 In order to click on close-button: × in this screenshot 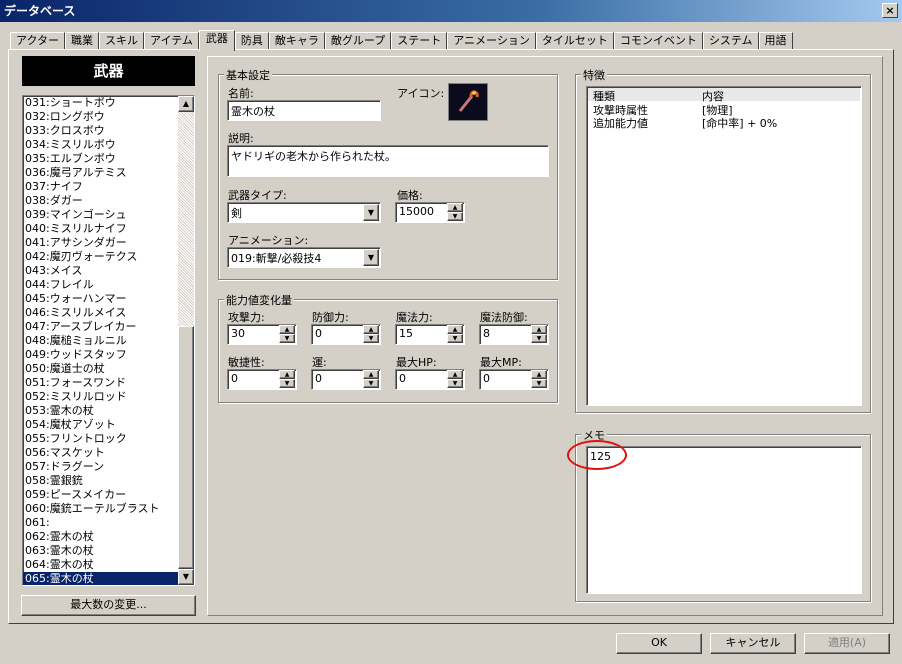, I will do `click(890, 10)`.